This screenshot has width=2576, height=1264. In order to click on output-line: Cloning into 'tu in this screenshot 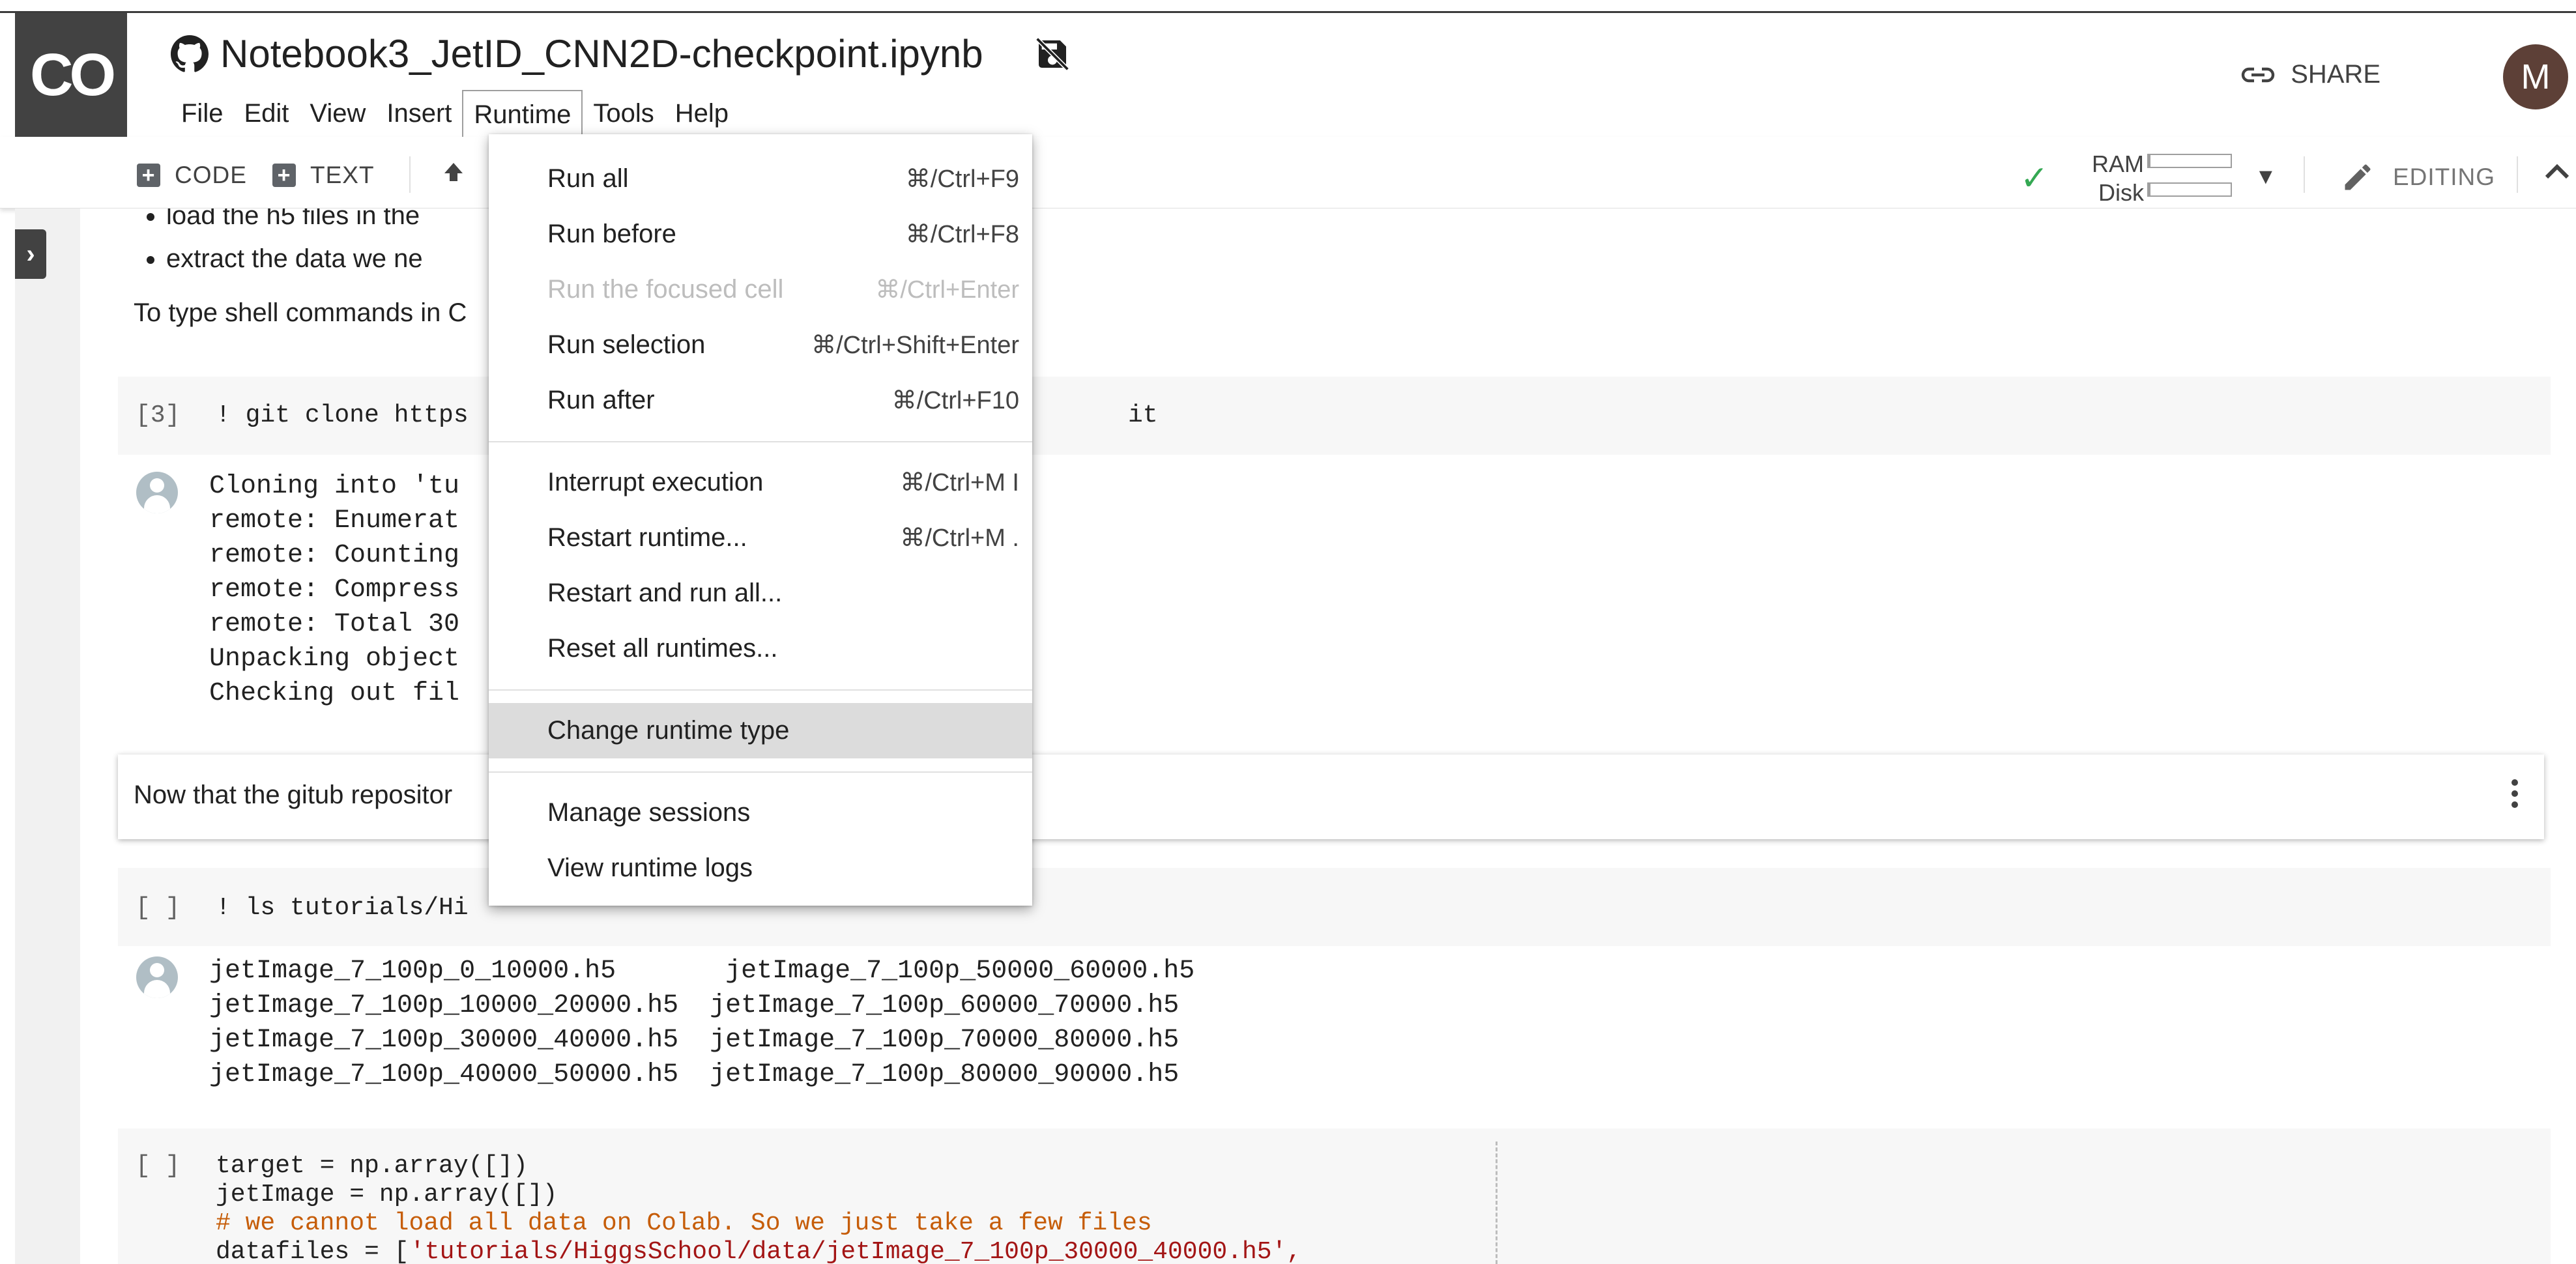, I will do `click(334, 486)`.